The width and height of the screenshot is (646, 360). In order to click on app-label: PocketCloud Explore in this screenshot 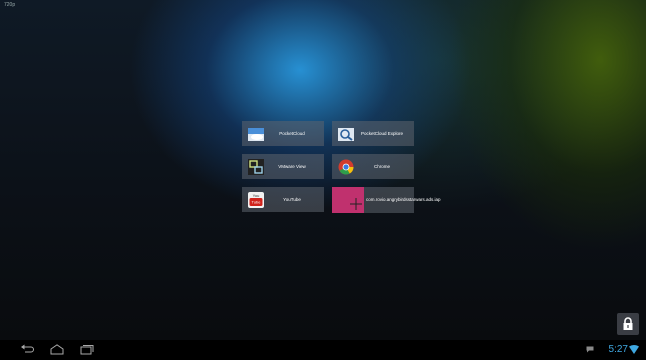, I will do `click(382, 133)`.